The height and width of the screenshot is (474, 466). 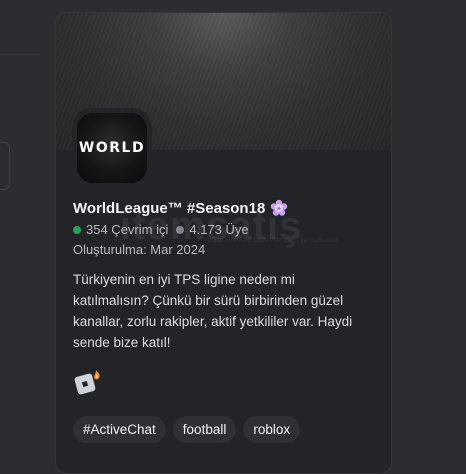 I want to click on divider, so click(x=20, y=54).